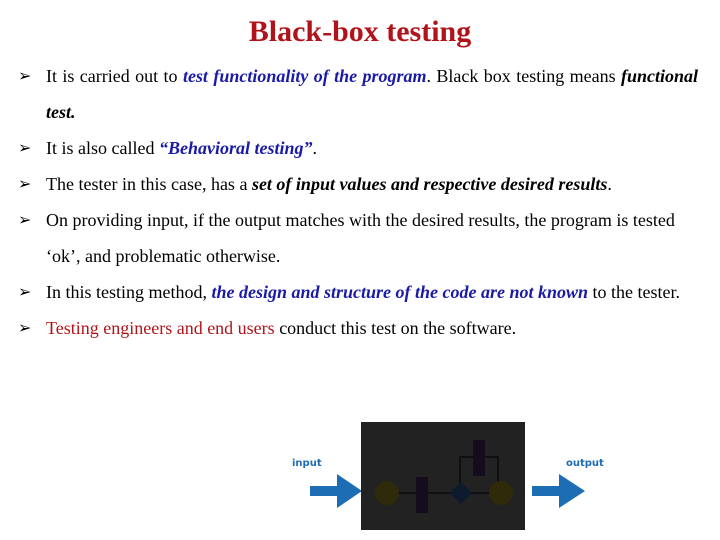 The width and height of the screenshot is (720, 540). Describe the element at coordinates (546, 491) in the screenshot. I see `output-arrow-shaft` at that location.